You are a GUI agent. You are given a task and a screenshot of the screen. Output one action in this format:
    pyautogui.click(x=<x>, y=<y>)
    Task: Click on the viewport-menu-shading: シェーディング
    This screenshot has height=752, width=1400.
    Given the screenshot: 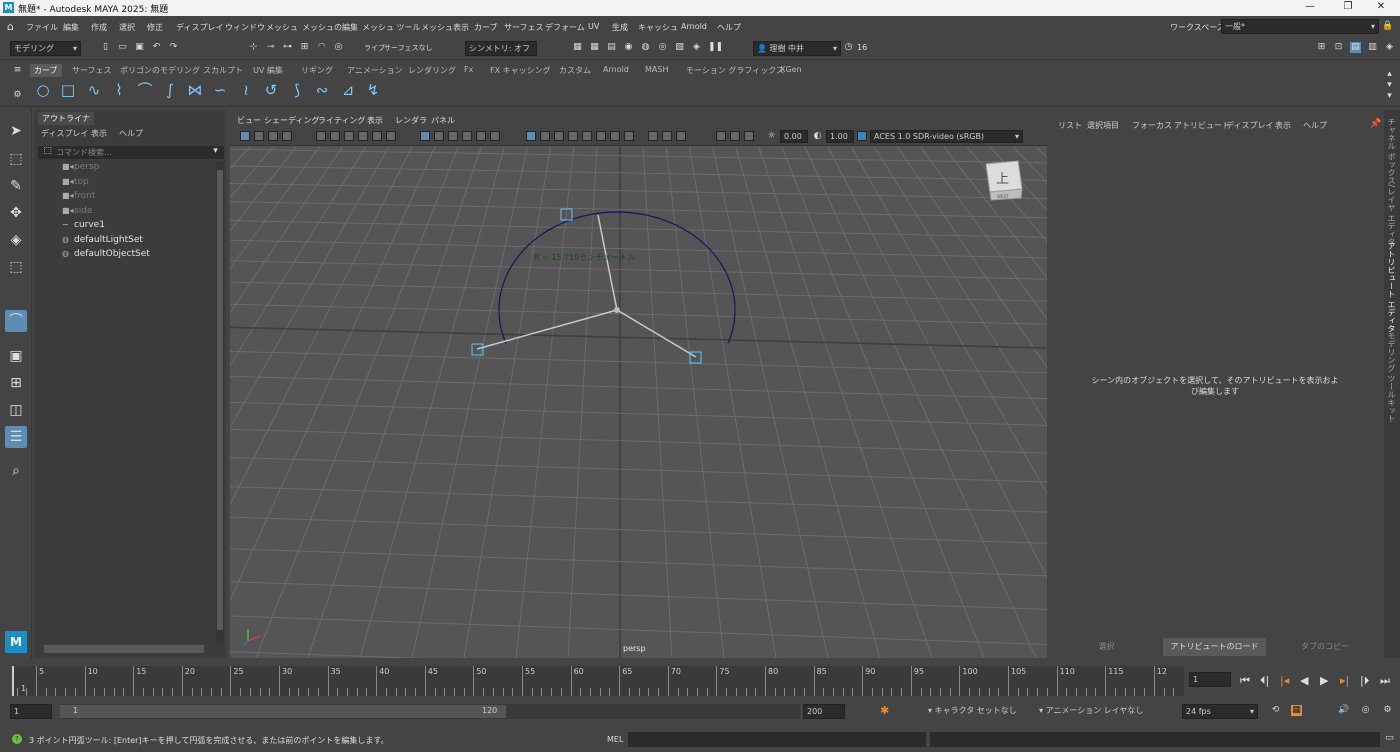 What is the action you would take?
    pyautogui.click(x=291, y=120)
    